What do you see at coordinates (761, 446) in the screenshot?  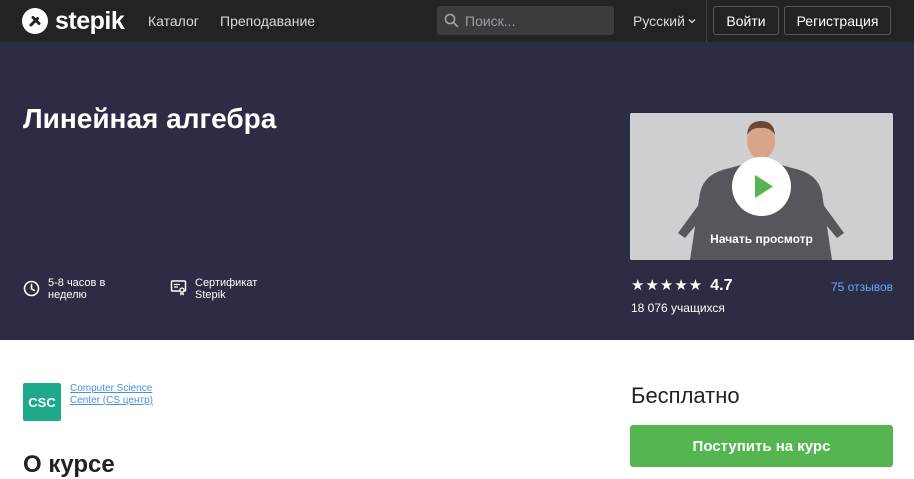 I see `enroll-button: Поступить на курс` at bounding box center [761, 446].